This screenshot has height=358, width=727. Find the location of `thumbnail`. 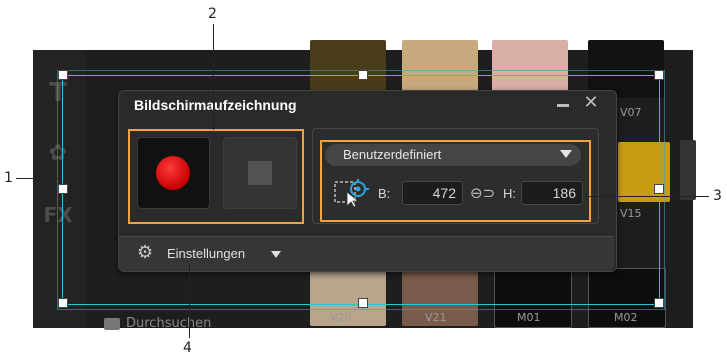

thumbnail is located at coordinates (688, 170).